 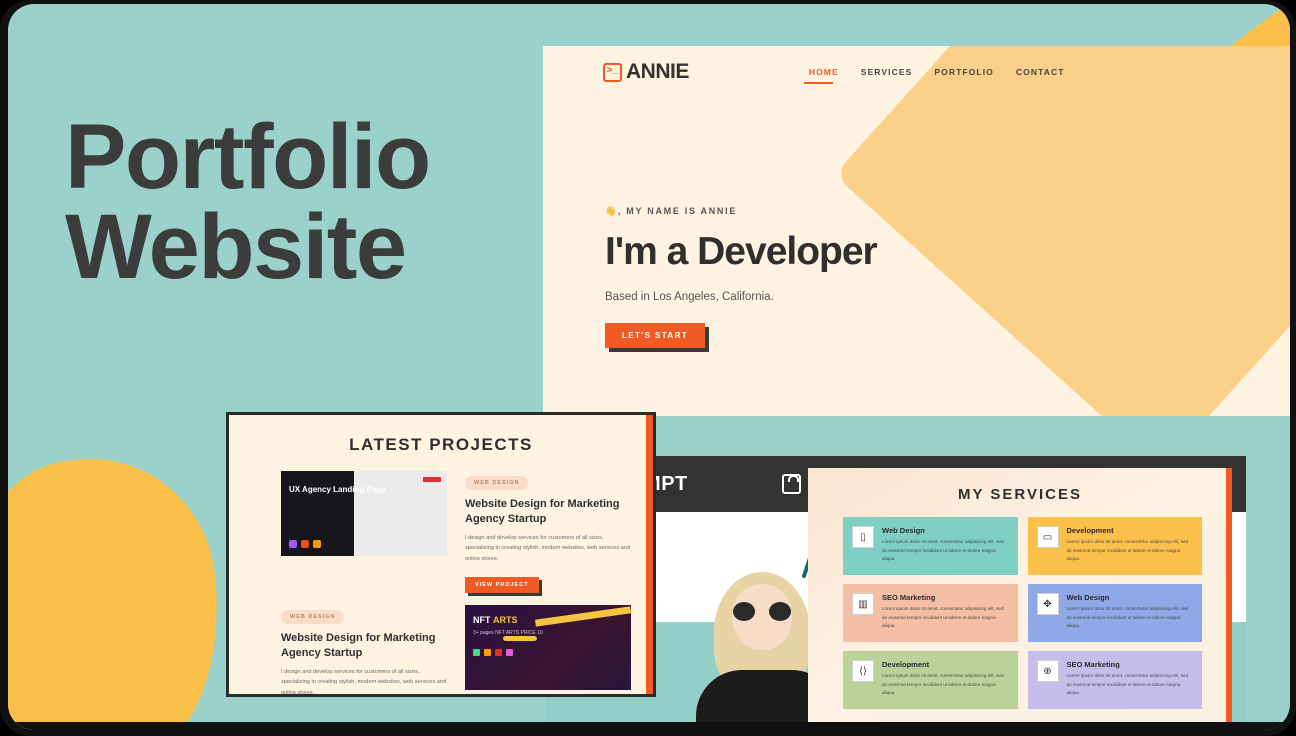 What do you see at coordinates (863, 537) in the screenshot?
I see `mobile-icon: ▯` at bounding box center [863, 537].